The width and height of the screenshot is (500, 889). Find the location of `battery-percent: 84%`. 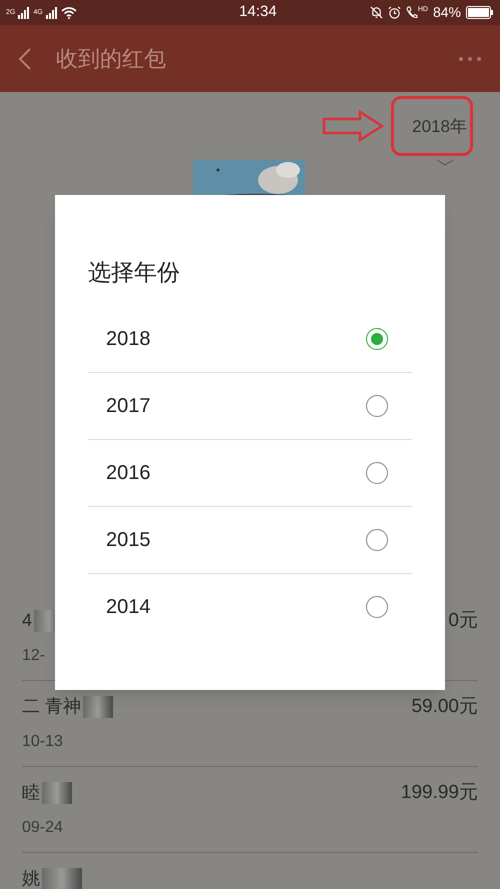

battery-percent: 84% is located at coordinates (446, 12).